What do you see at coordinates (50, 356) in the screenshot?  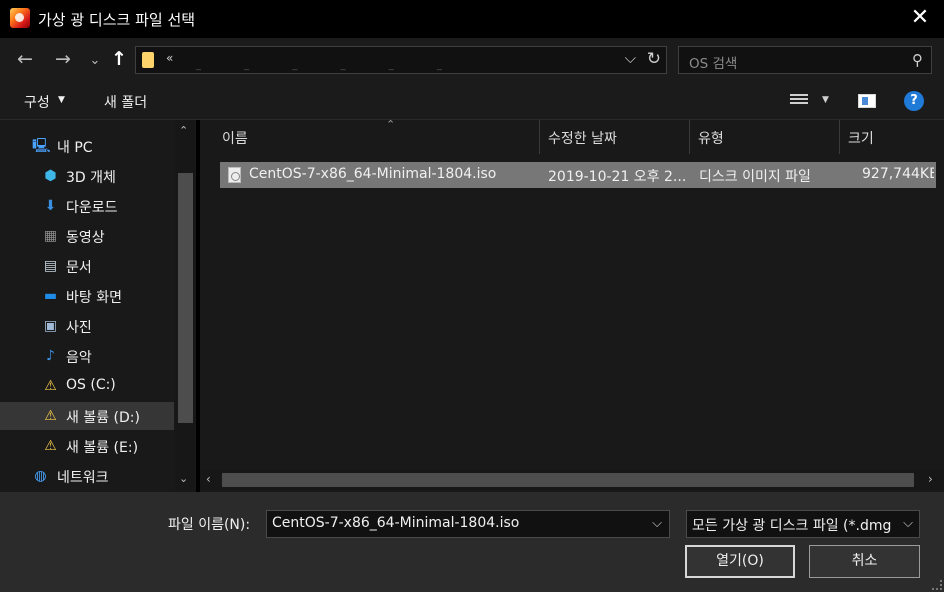 I see `music-icon: ♪` at bounding box center [50, 356].